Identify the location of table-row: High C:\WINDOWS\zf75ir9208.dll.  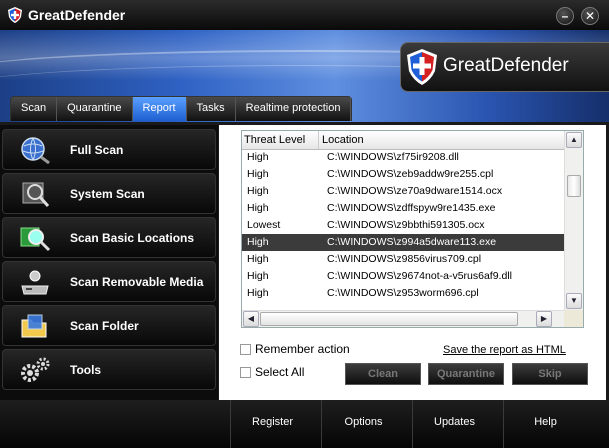
(403, 157).